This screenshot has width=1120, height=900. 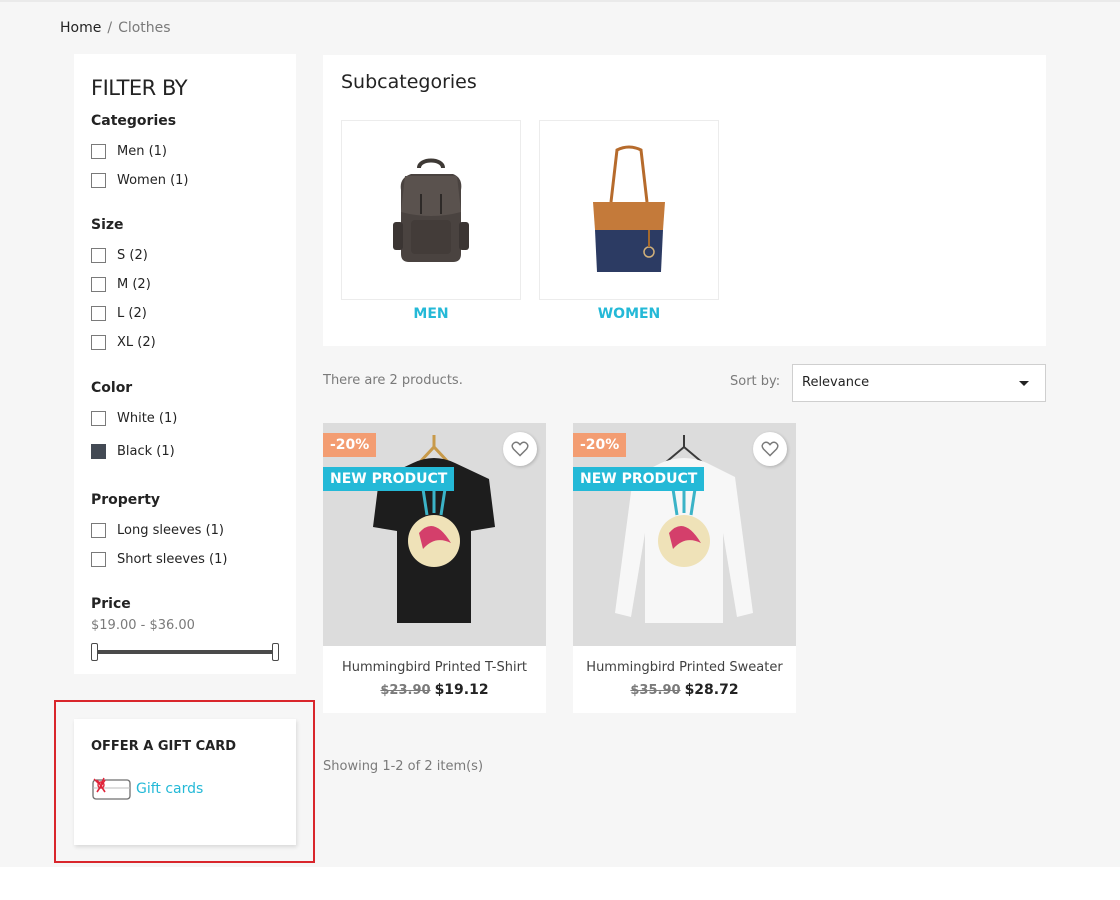 I want to click on subcategory-image-backpack, so click(x=431, y=210).